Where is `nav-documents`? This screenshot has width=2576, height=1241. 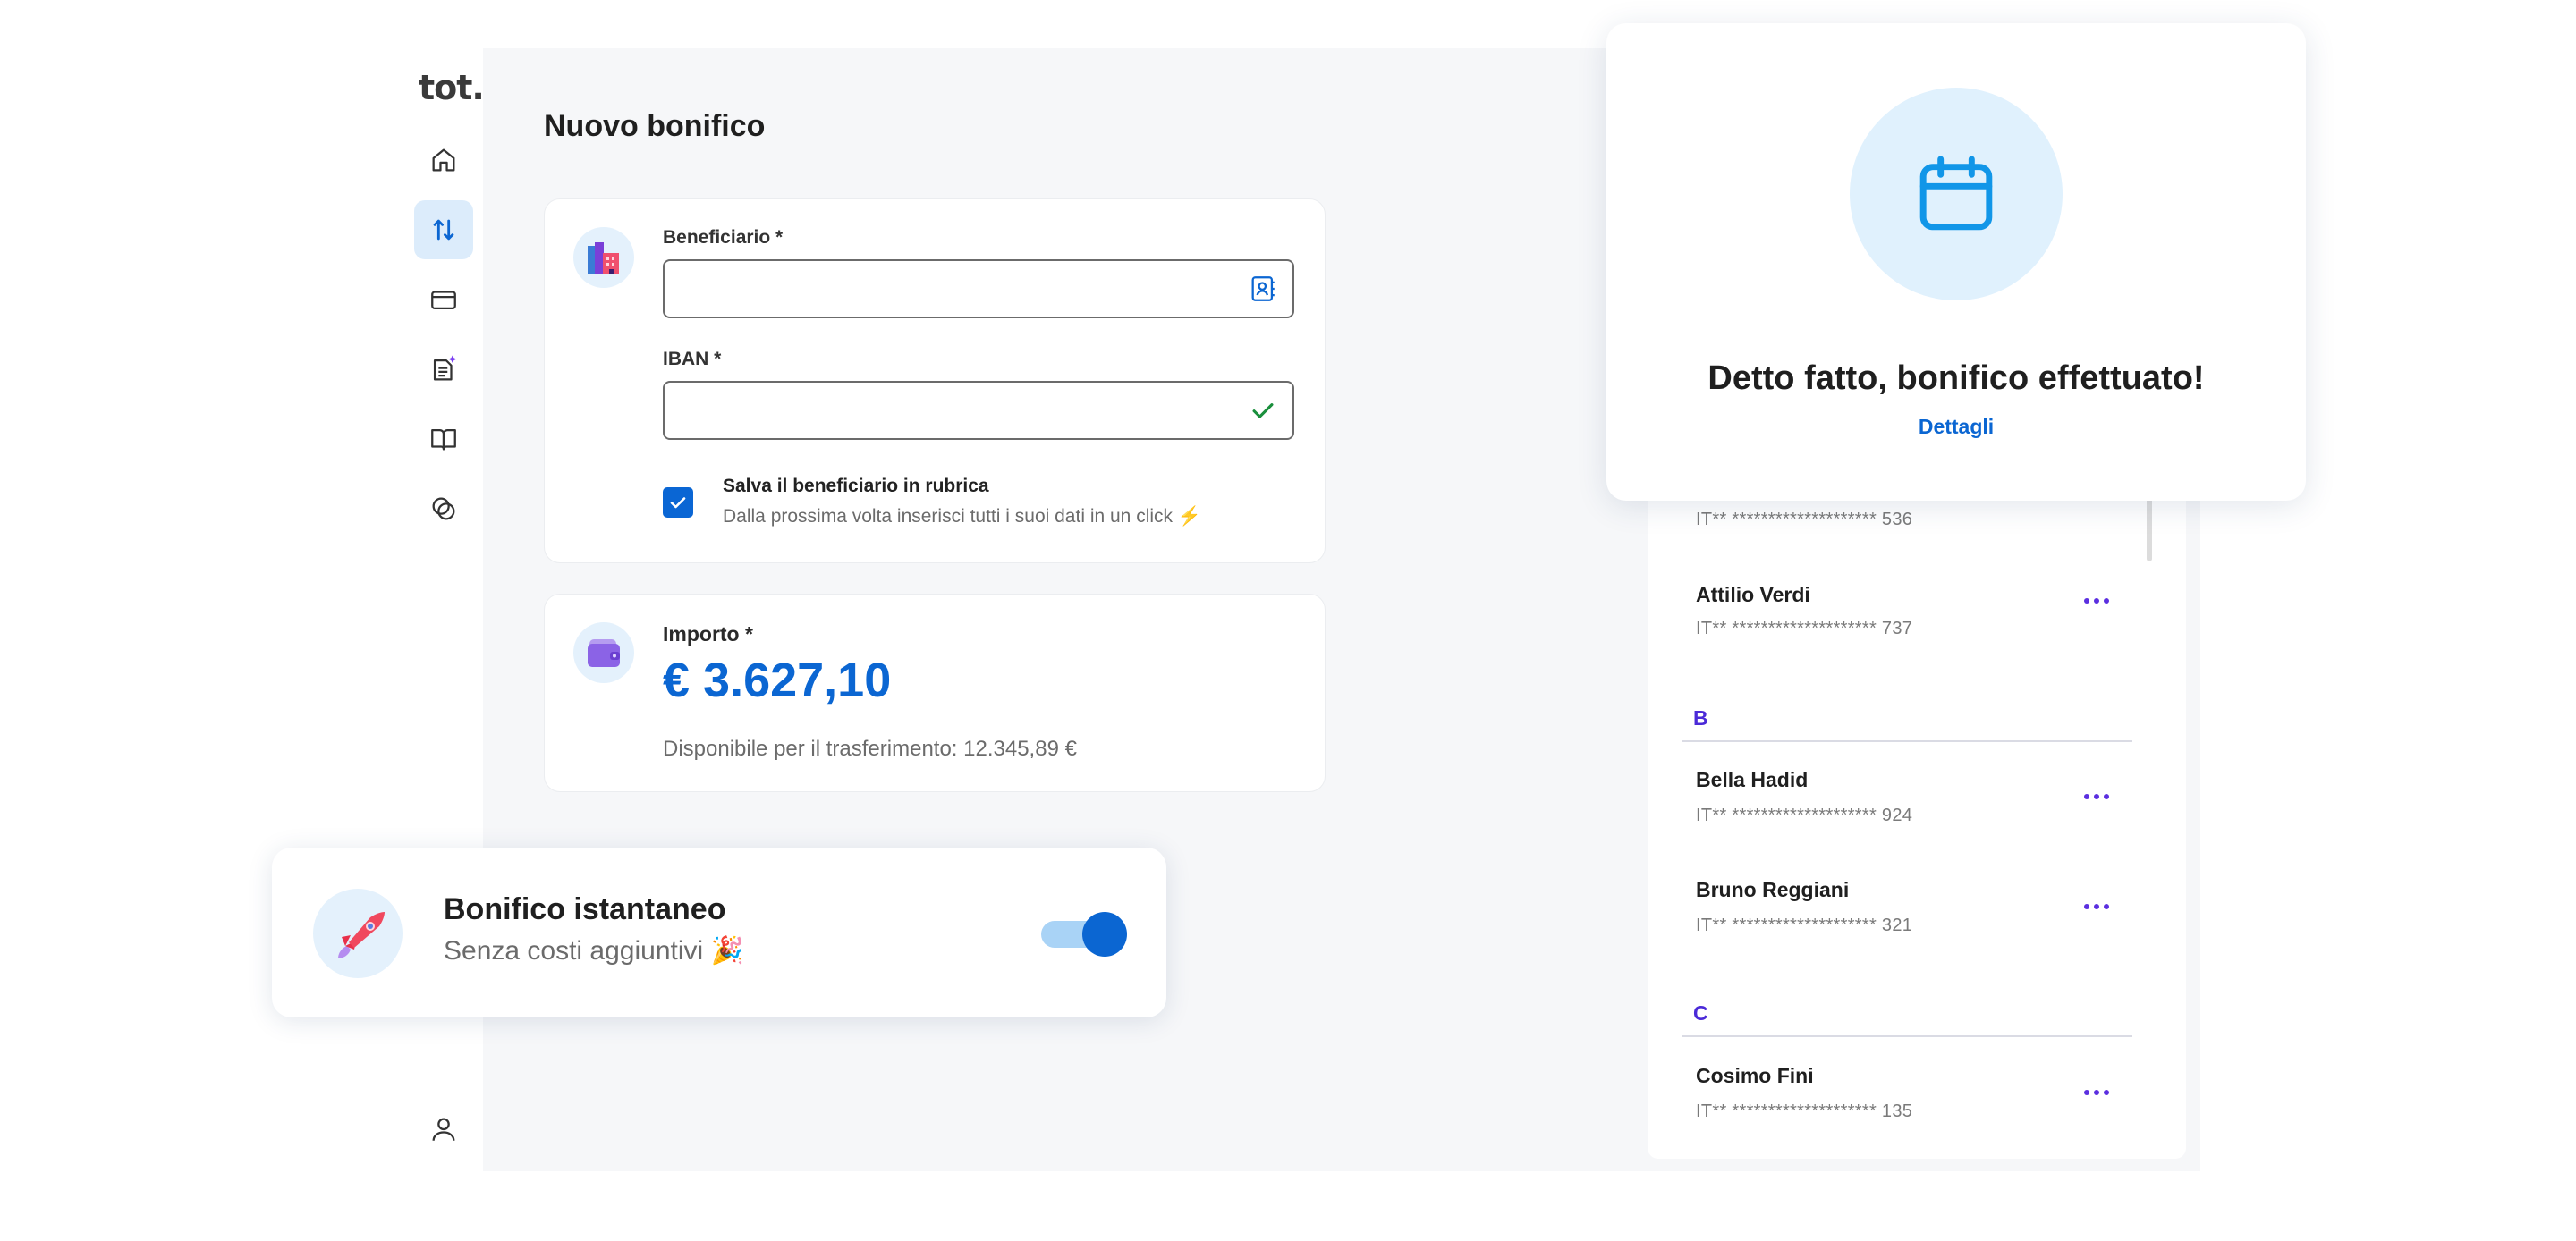 nav-documents is located at coordinates (443, 369).